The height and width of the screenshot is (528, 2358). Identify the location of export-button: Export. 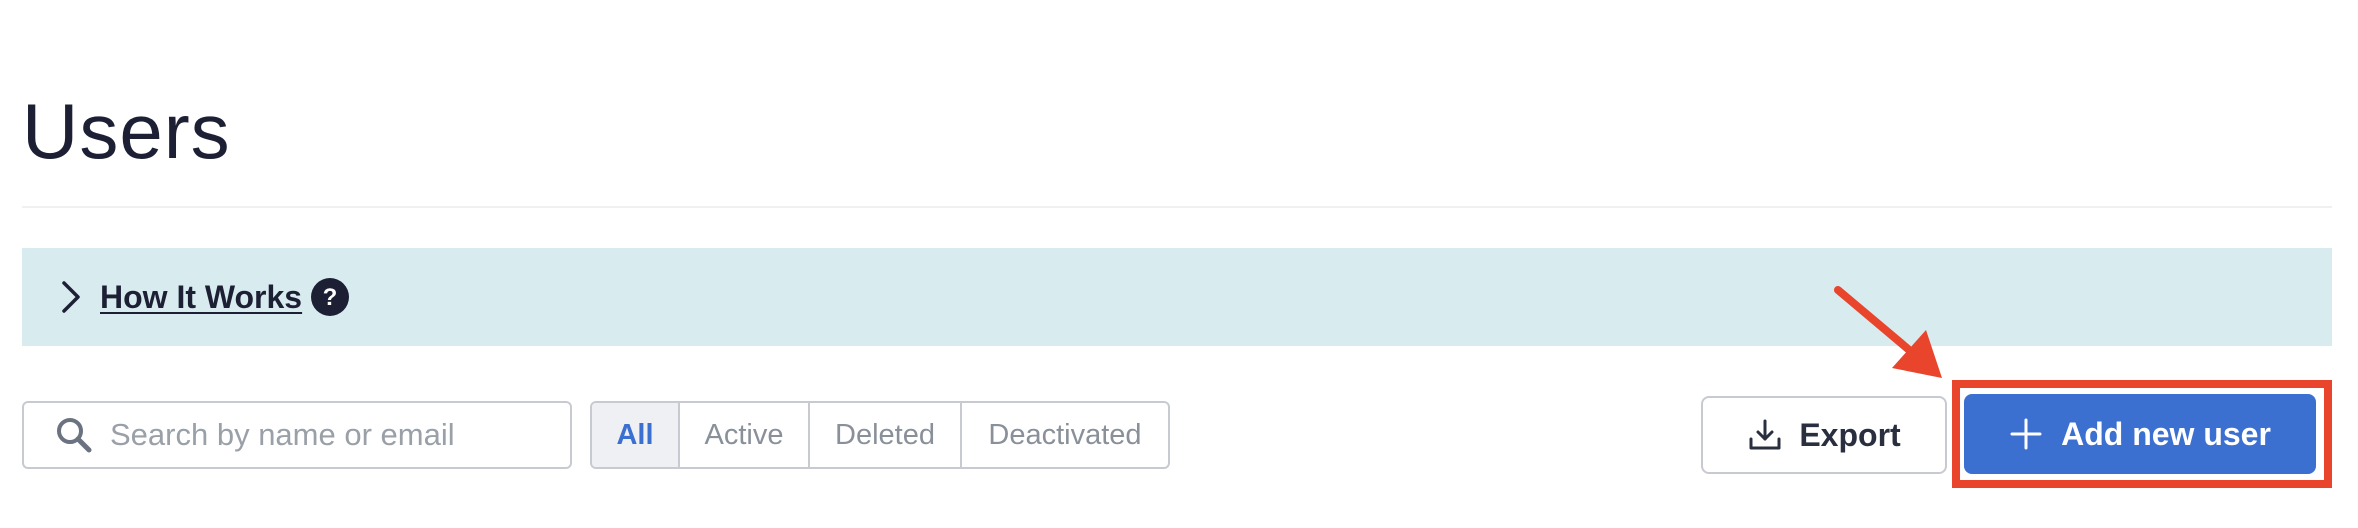
(1824, 435).